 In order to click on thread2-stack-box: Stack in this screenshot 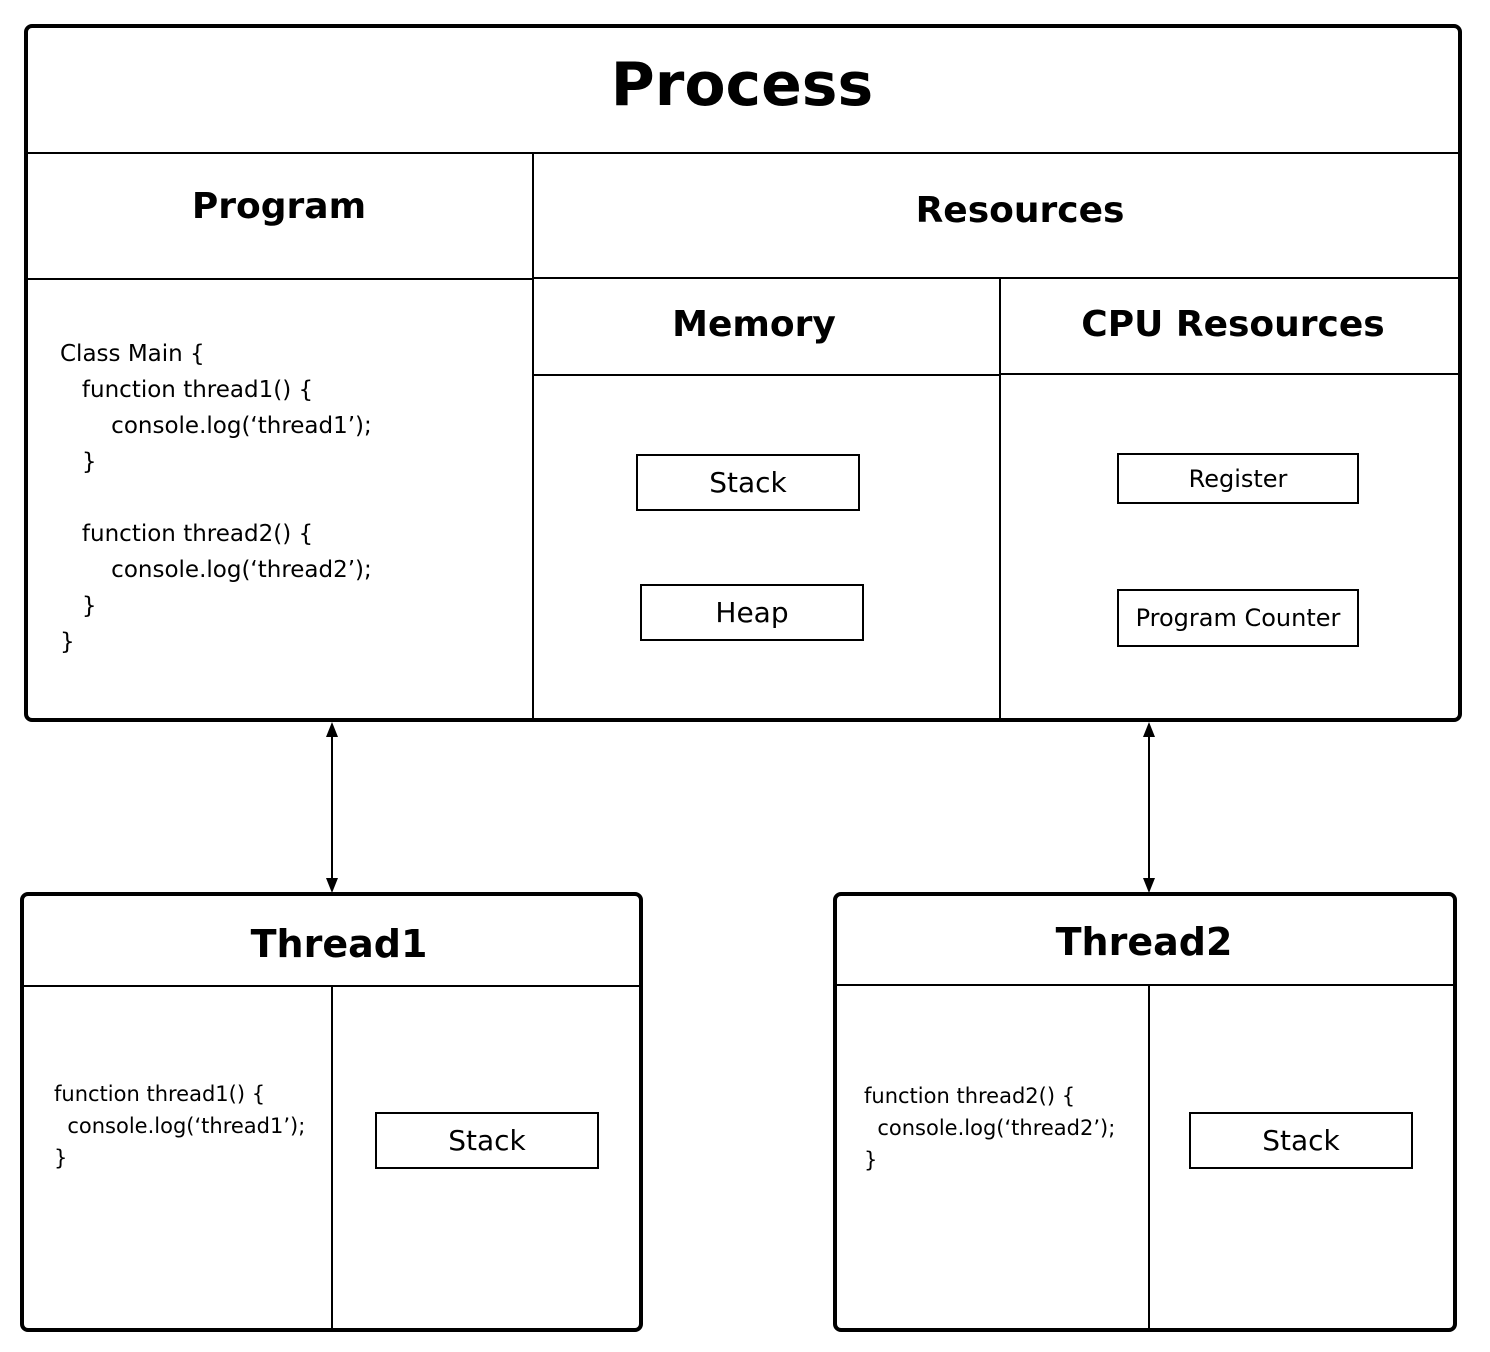, I will do `click(1301, 1140)`.